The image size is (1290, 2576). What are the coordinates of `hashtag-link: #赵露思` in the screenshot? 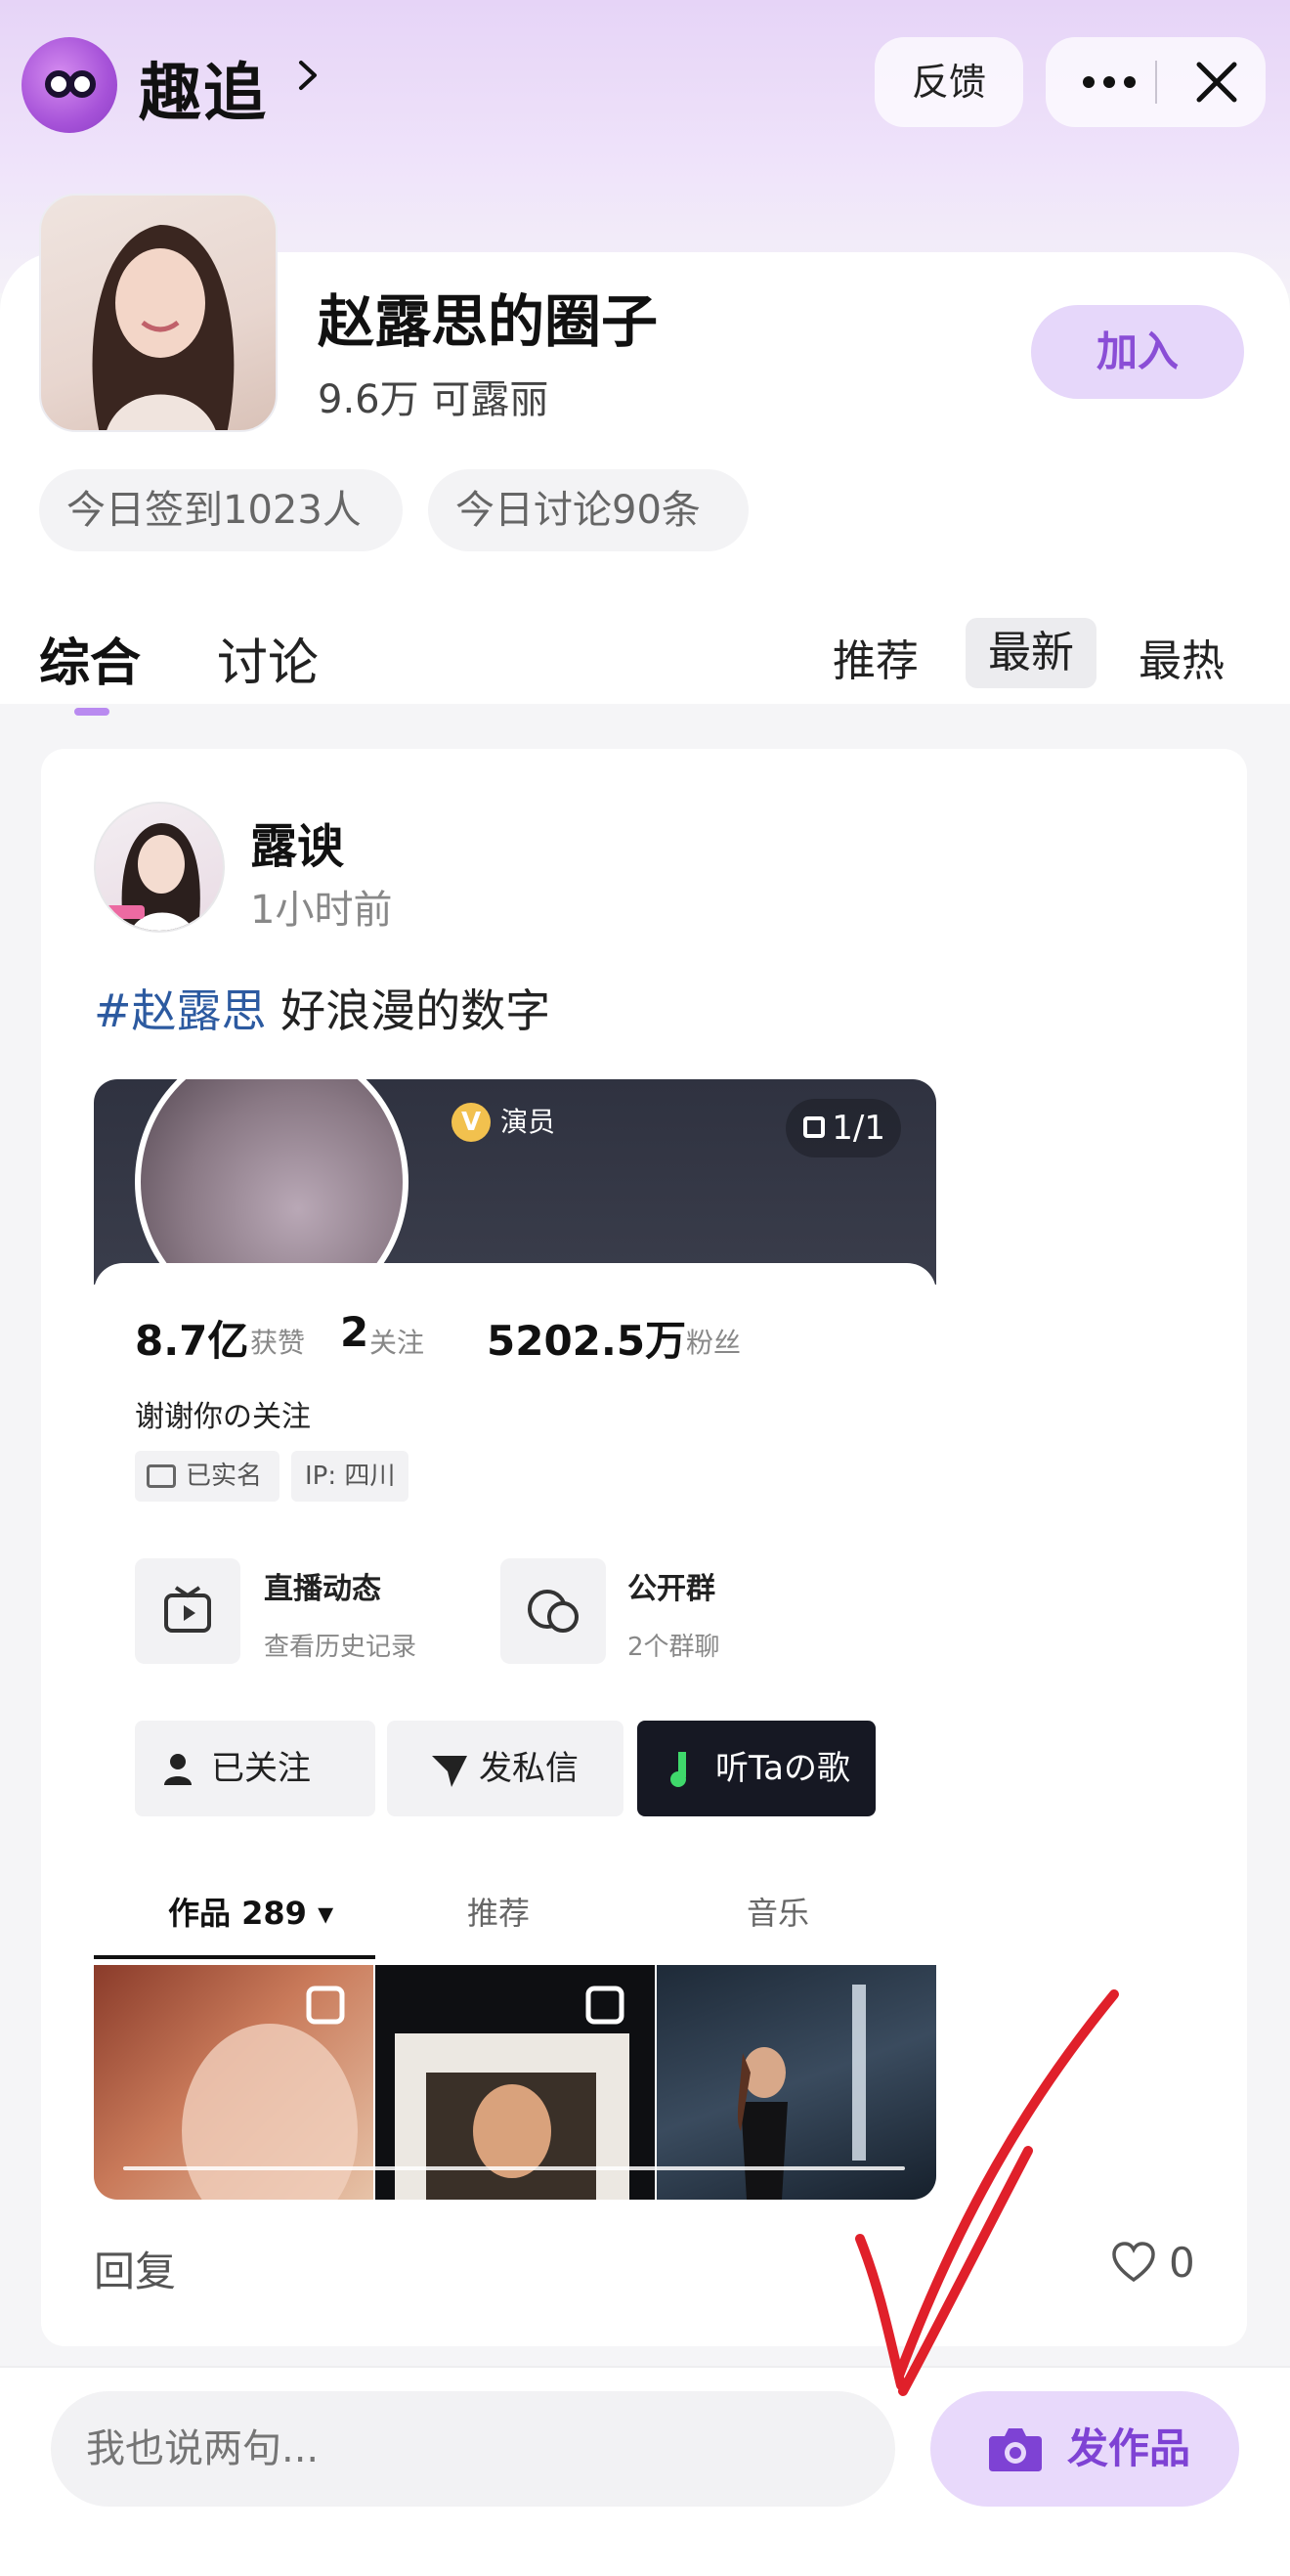 It's located at (181, 1011).